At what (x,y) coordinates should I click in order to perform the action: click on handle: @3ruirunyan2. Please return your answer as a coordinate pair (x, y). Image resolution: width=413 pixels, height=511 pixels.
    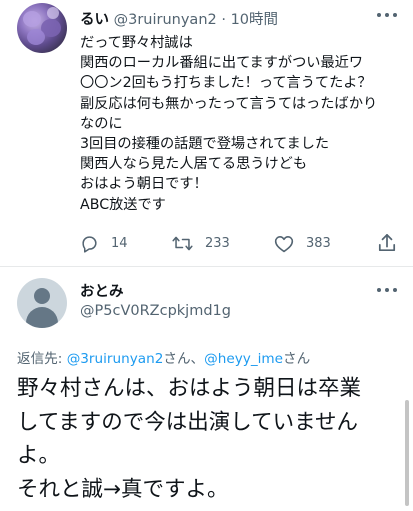
    Looking at the image, I should click on (165, 20).